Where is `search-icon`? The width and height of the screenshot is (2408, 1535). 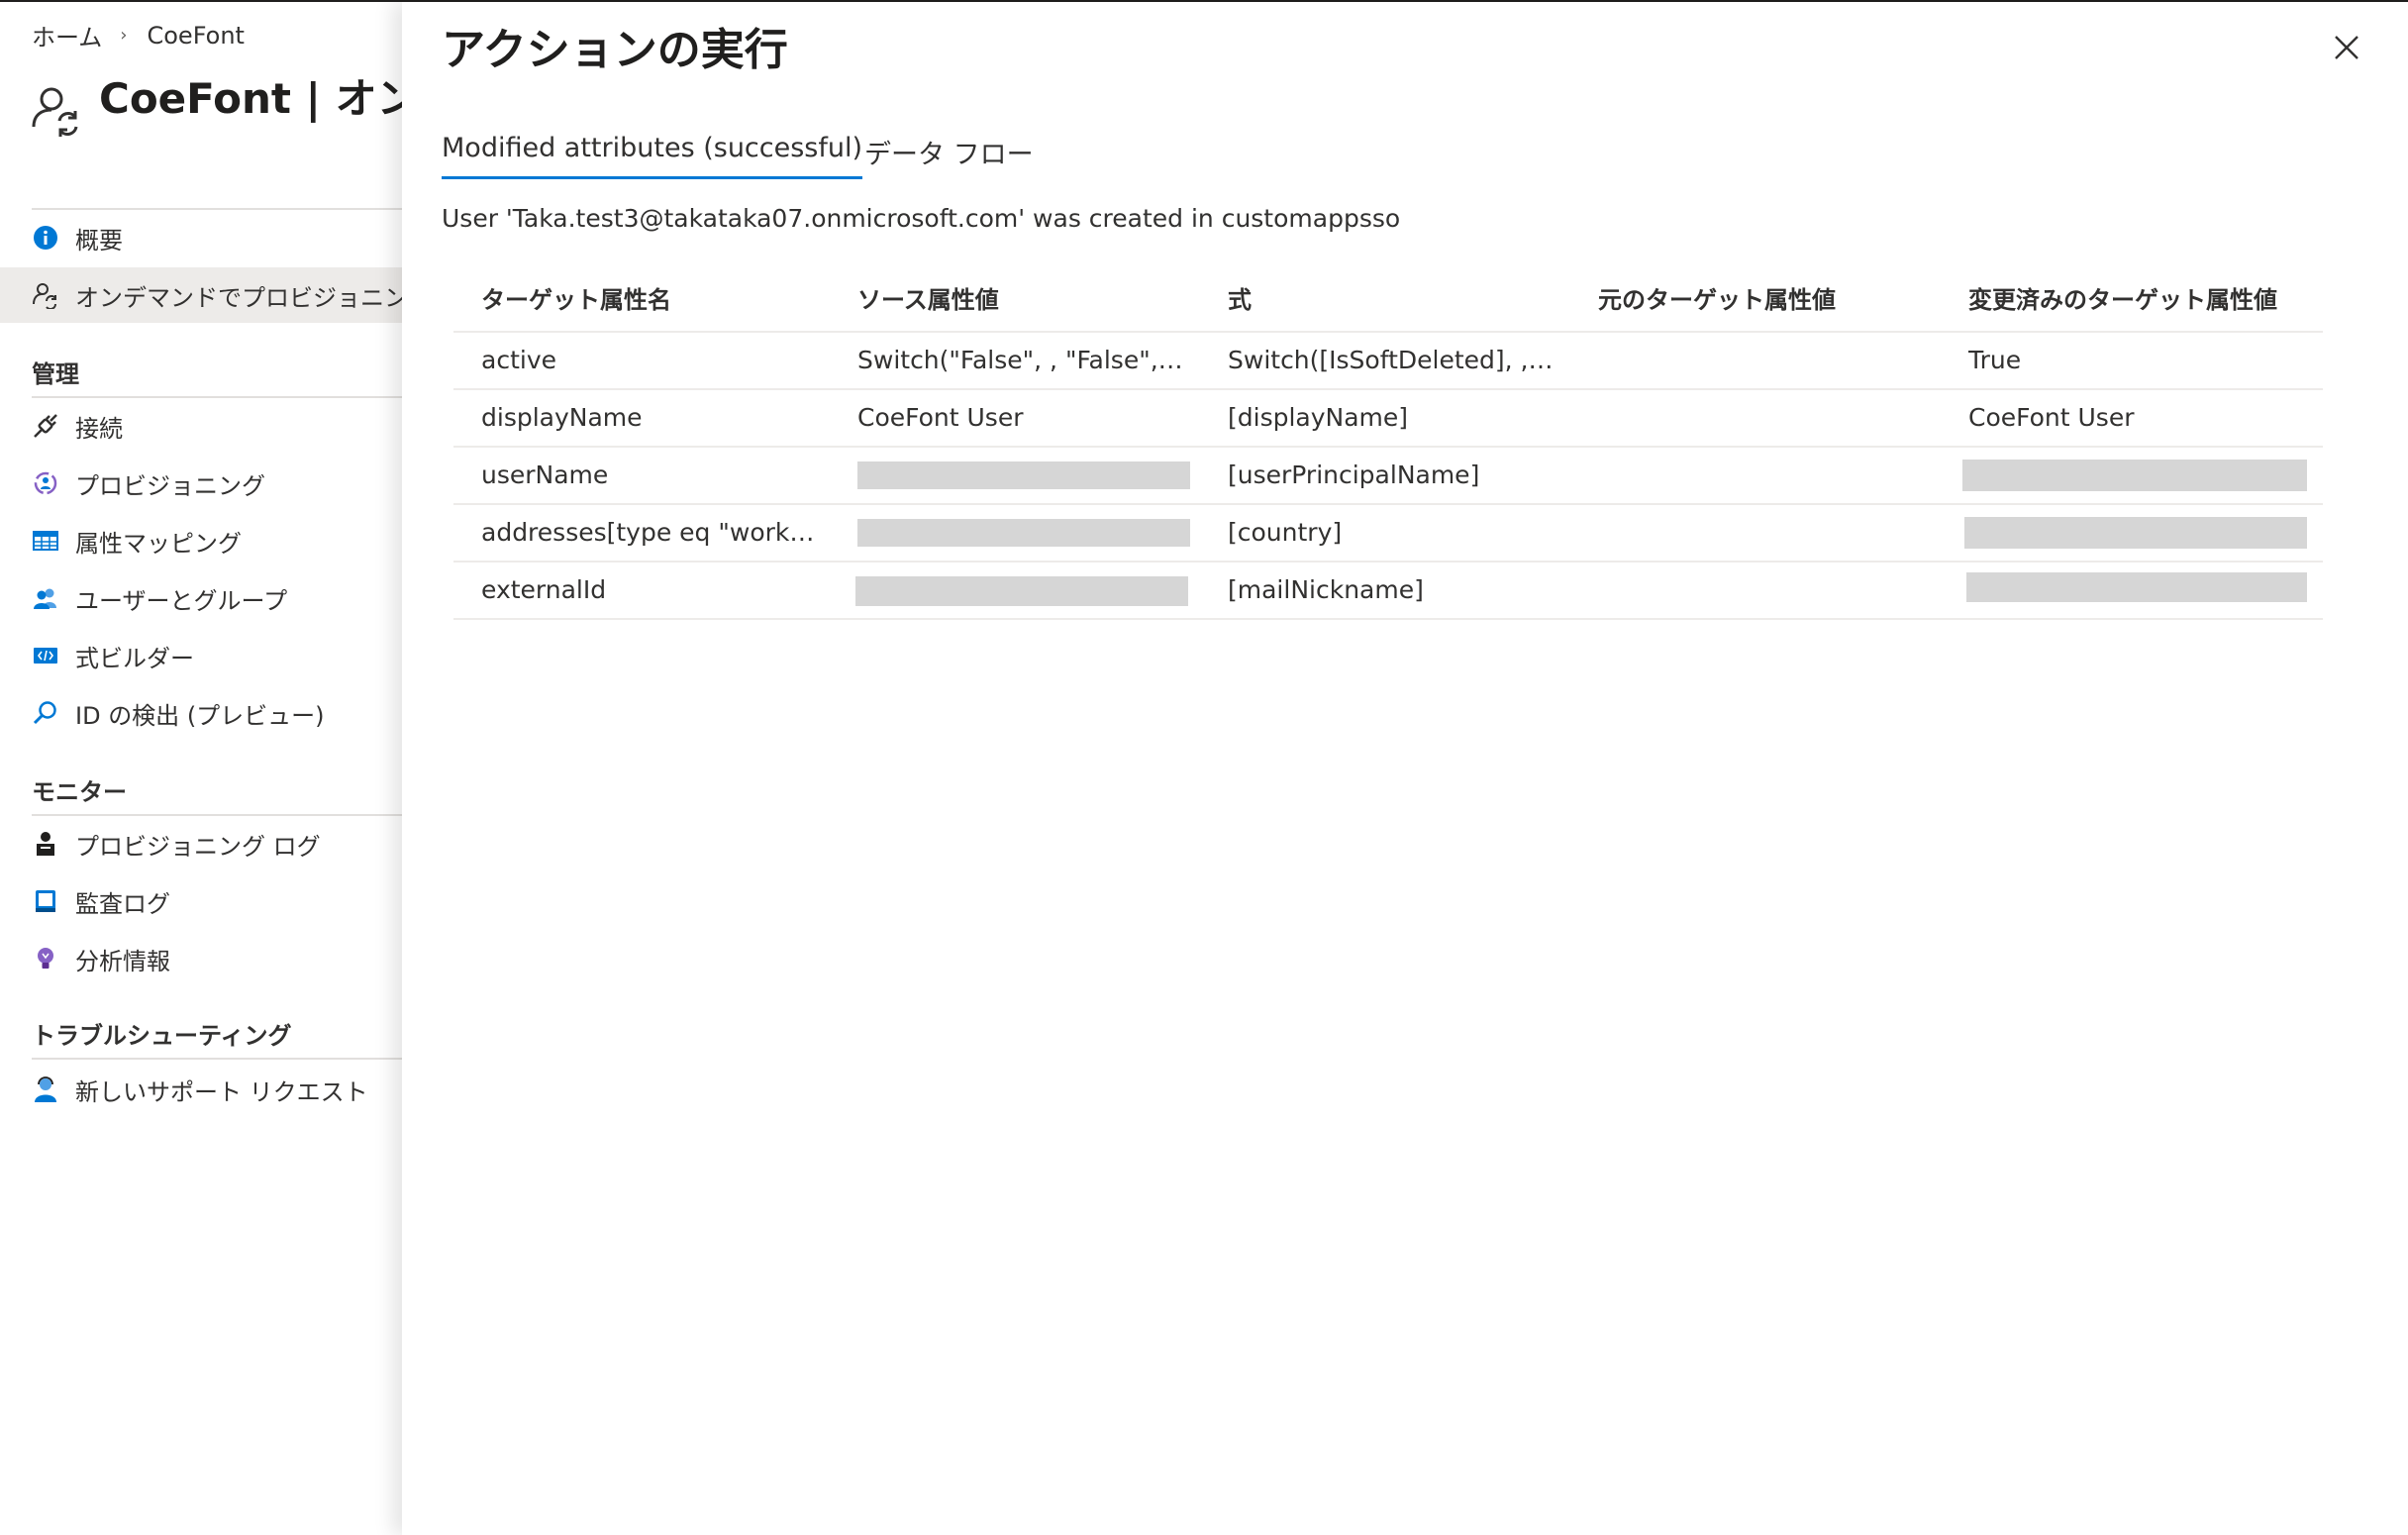
search-icon is located at coordinates (45, 713).